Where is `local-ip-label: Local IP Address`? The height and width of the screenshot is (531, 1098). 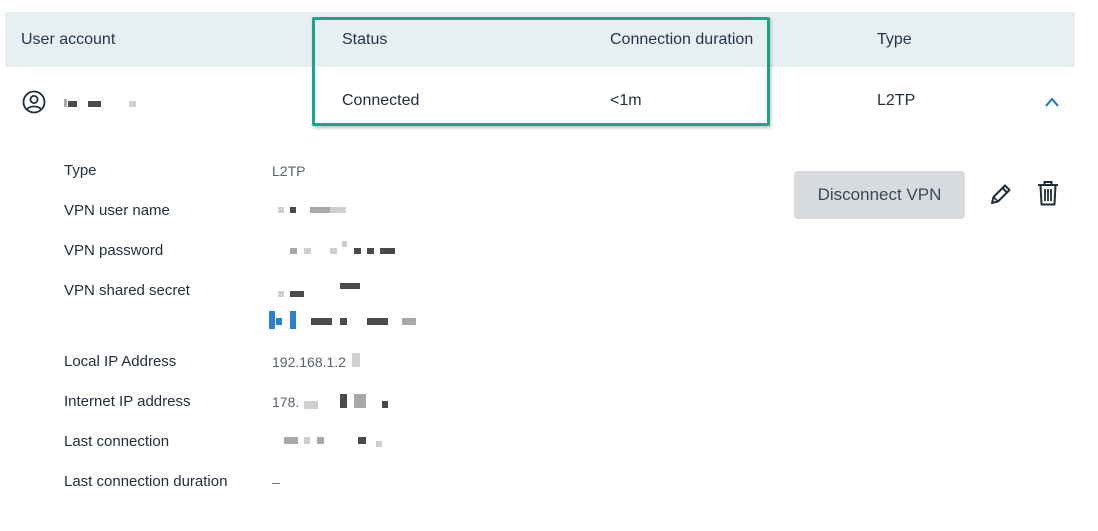 local-ip-label: Local IP Address is located at coordinates (120, 361).